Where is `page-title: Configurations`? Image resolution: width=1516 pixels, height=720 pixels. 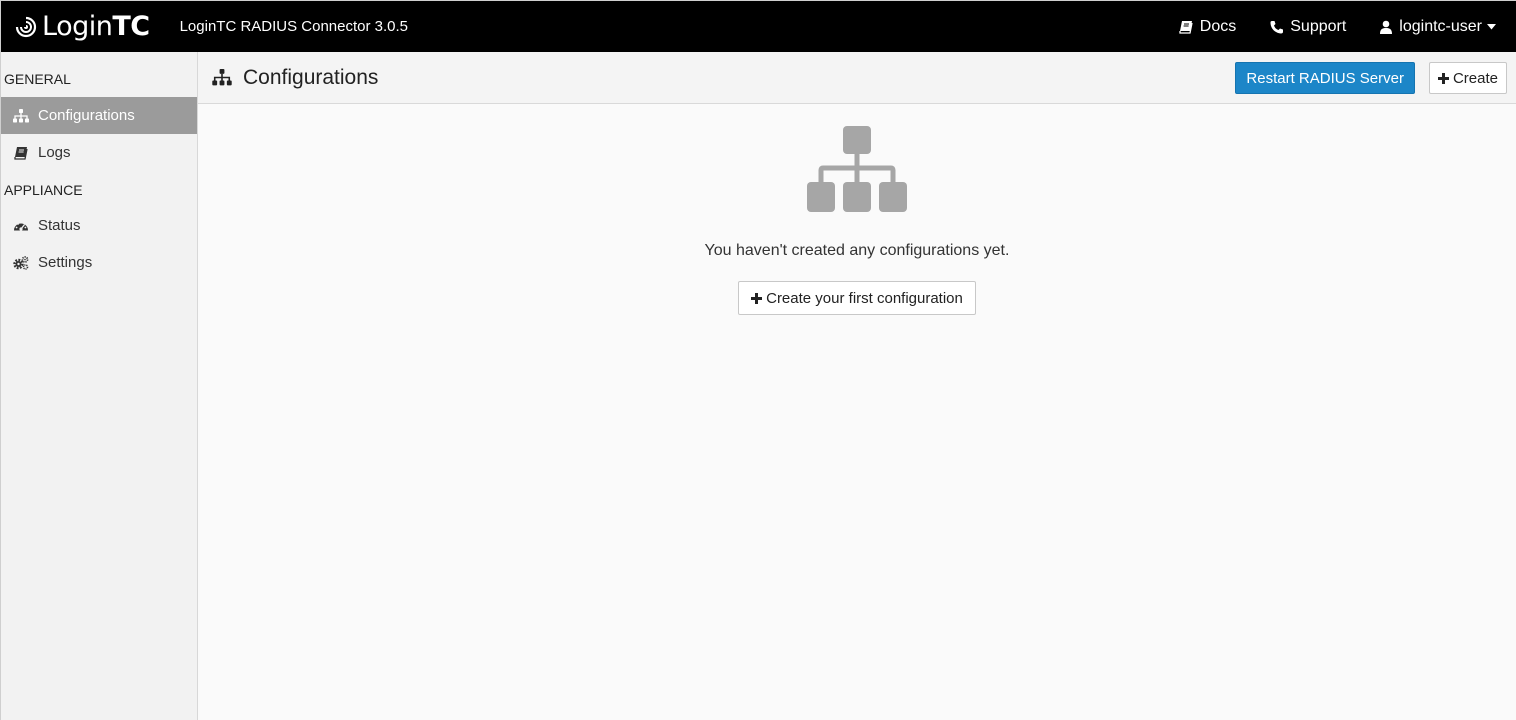 page-title: Configurations is located at coordinates (295, 78).